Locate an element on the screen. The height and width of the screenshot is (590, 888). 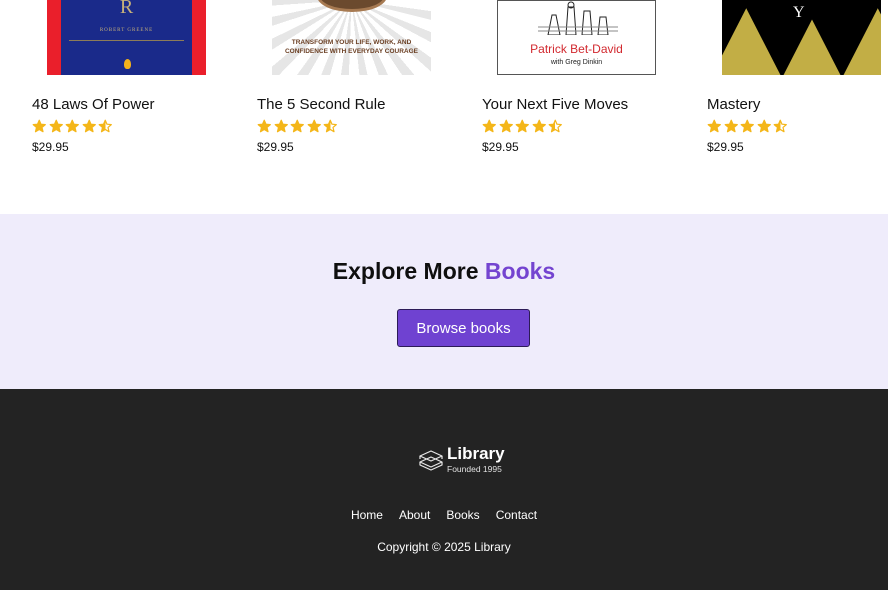
cover-author: Patrick Bet-David is located at coordinates (576, 49).